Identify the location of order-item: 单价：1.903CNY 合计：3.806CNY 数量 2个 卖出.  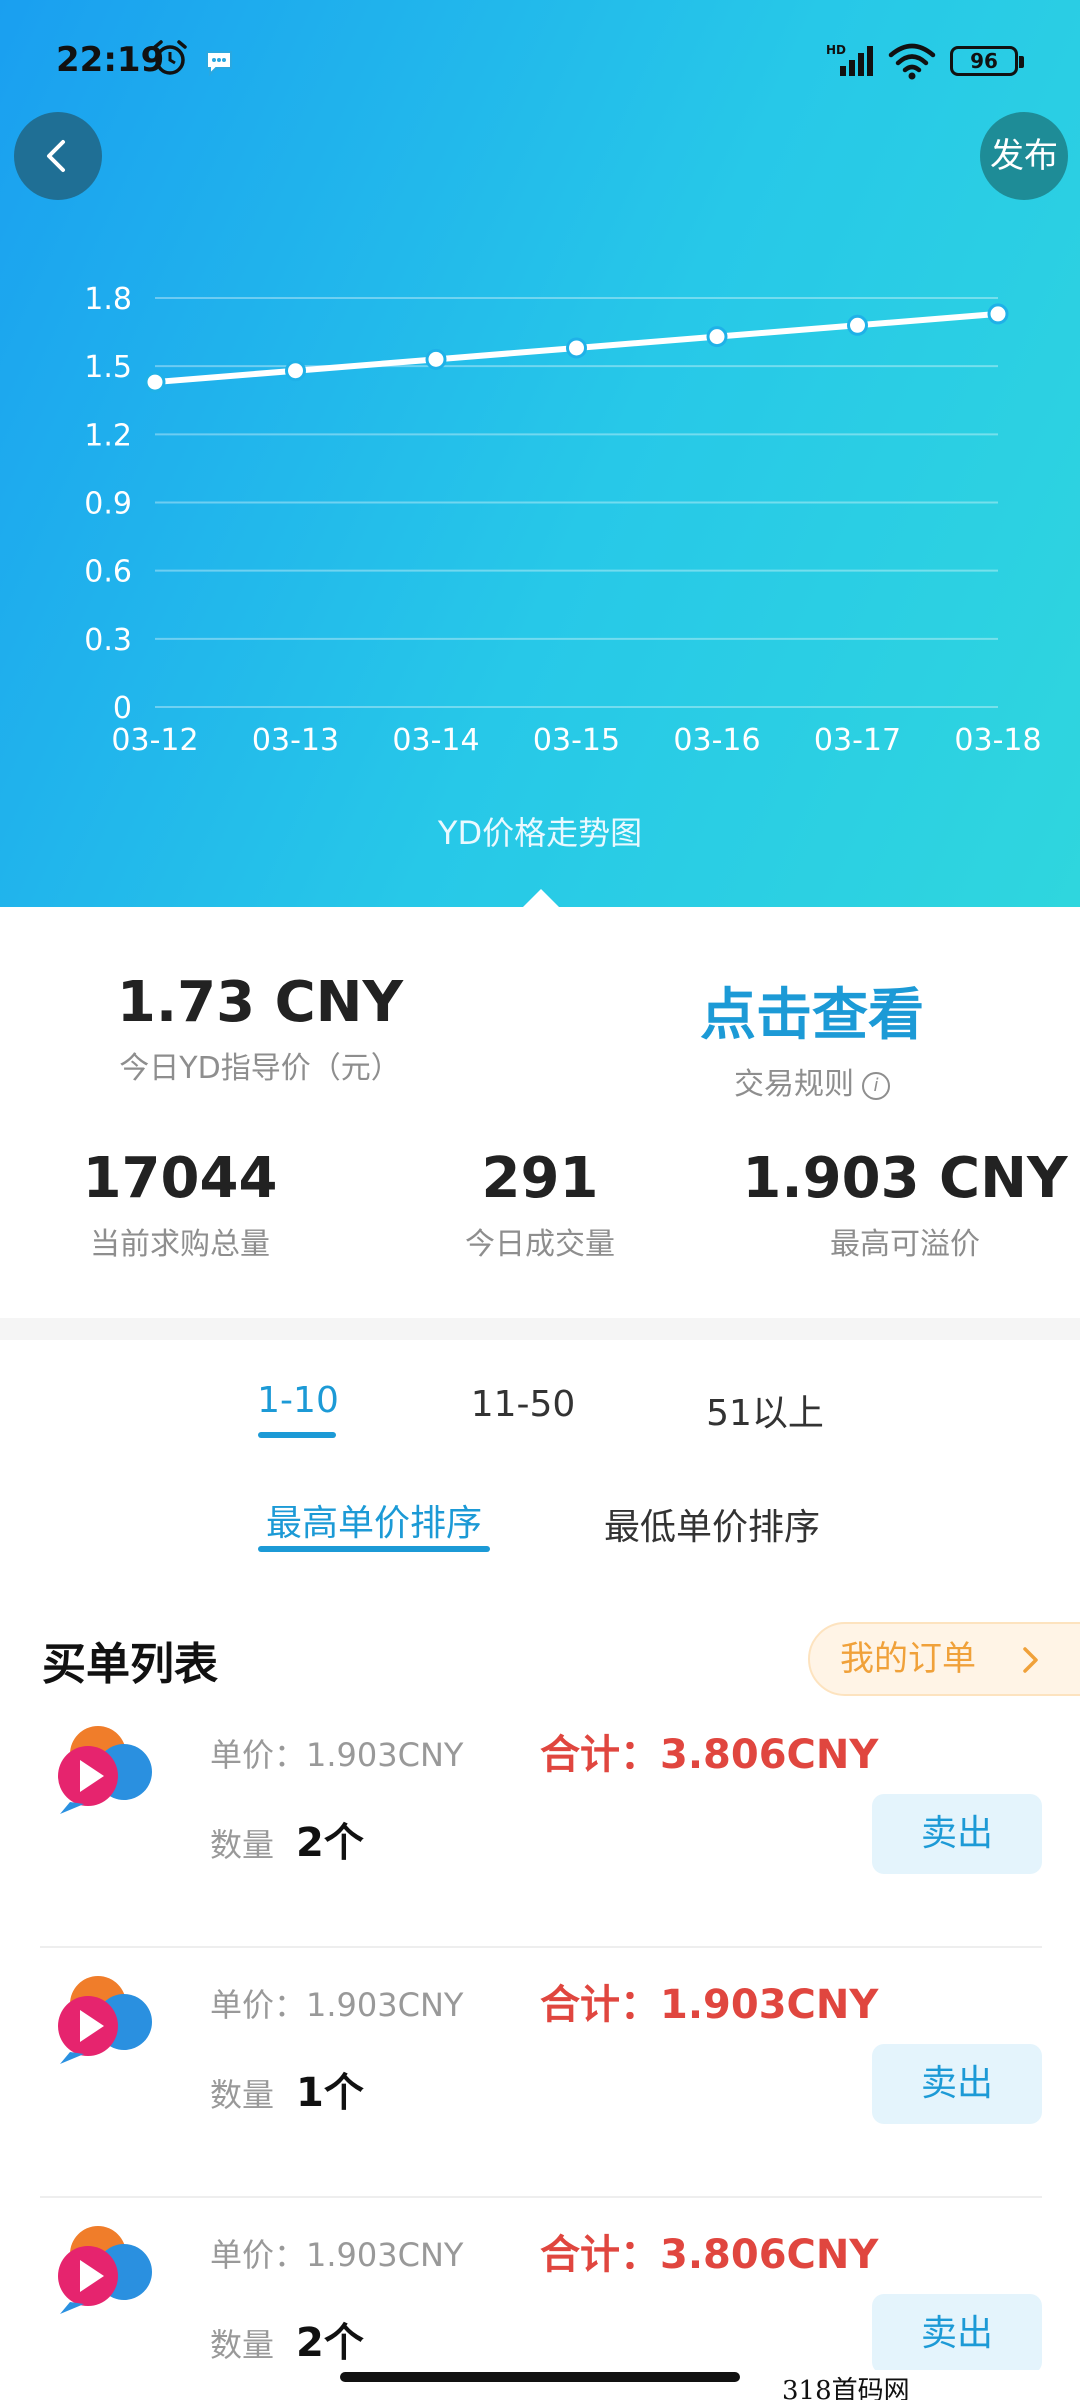
(541, 1823).